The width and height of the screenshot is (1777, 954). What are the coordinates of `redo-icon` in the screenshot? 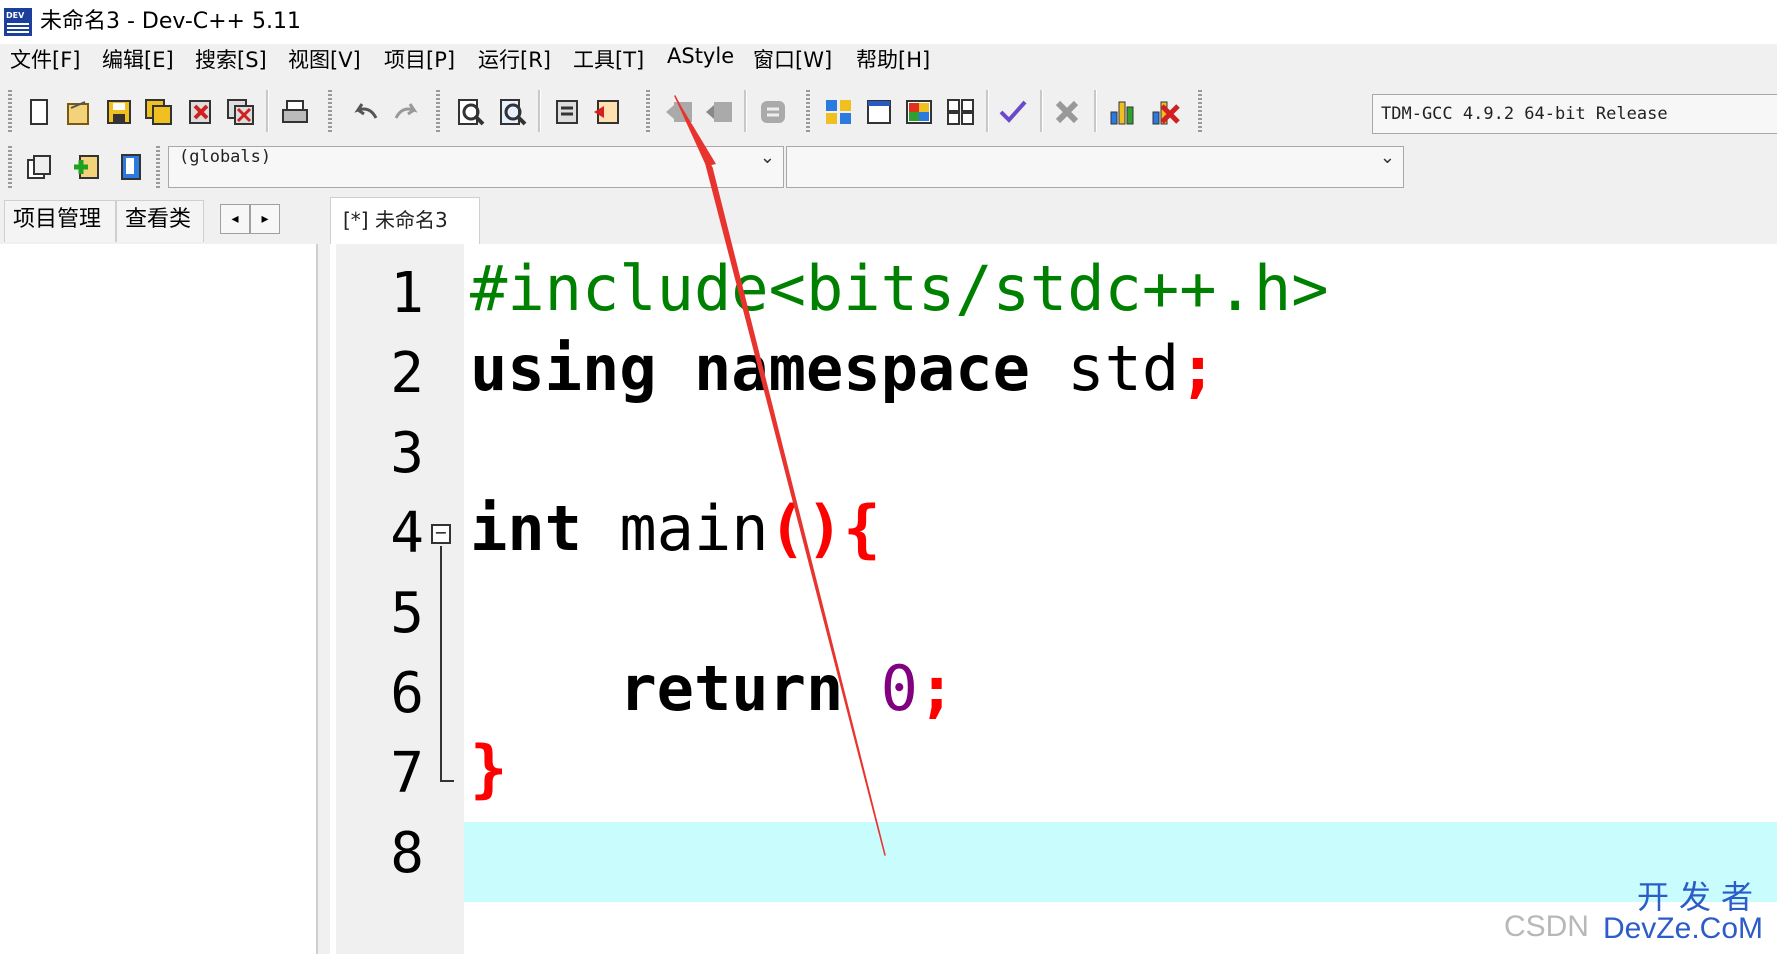 It's located at (407, 112).